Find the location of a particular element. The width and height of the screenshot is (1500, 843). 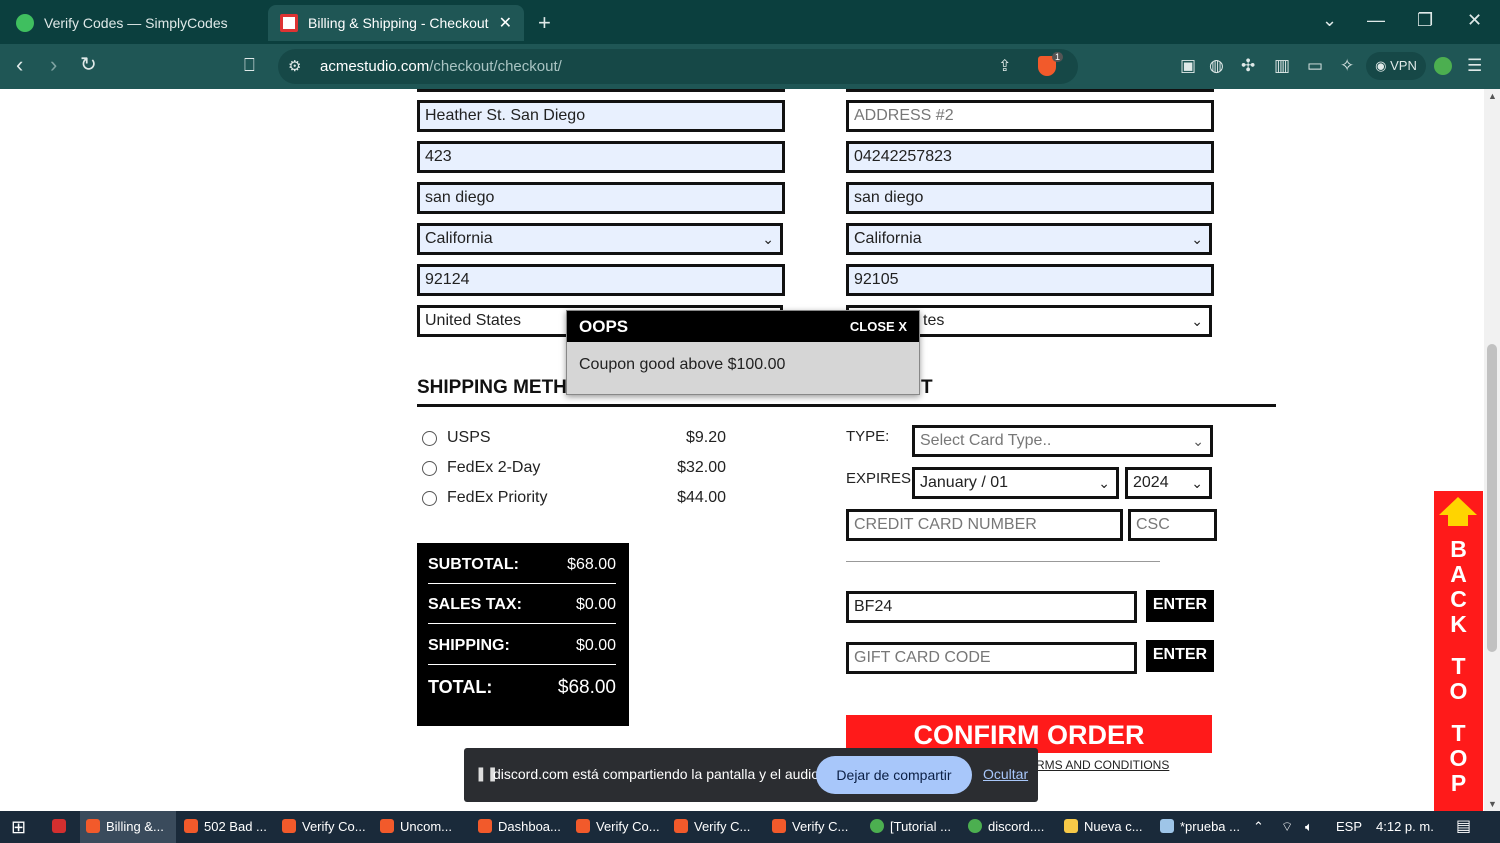

clock: 4:12 p. m. is located at coordinates (1405, 827).